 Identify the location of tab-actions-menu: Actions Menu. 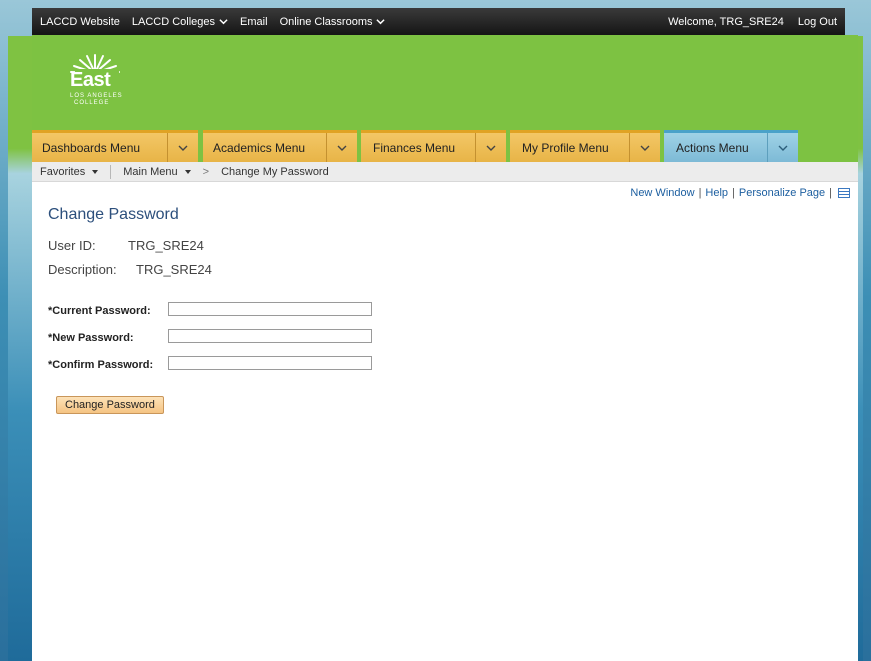
(731, 146).